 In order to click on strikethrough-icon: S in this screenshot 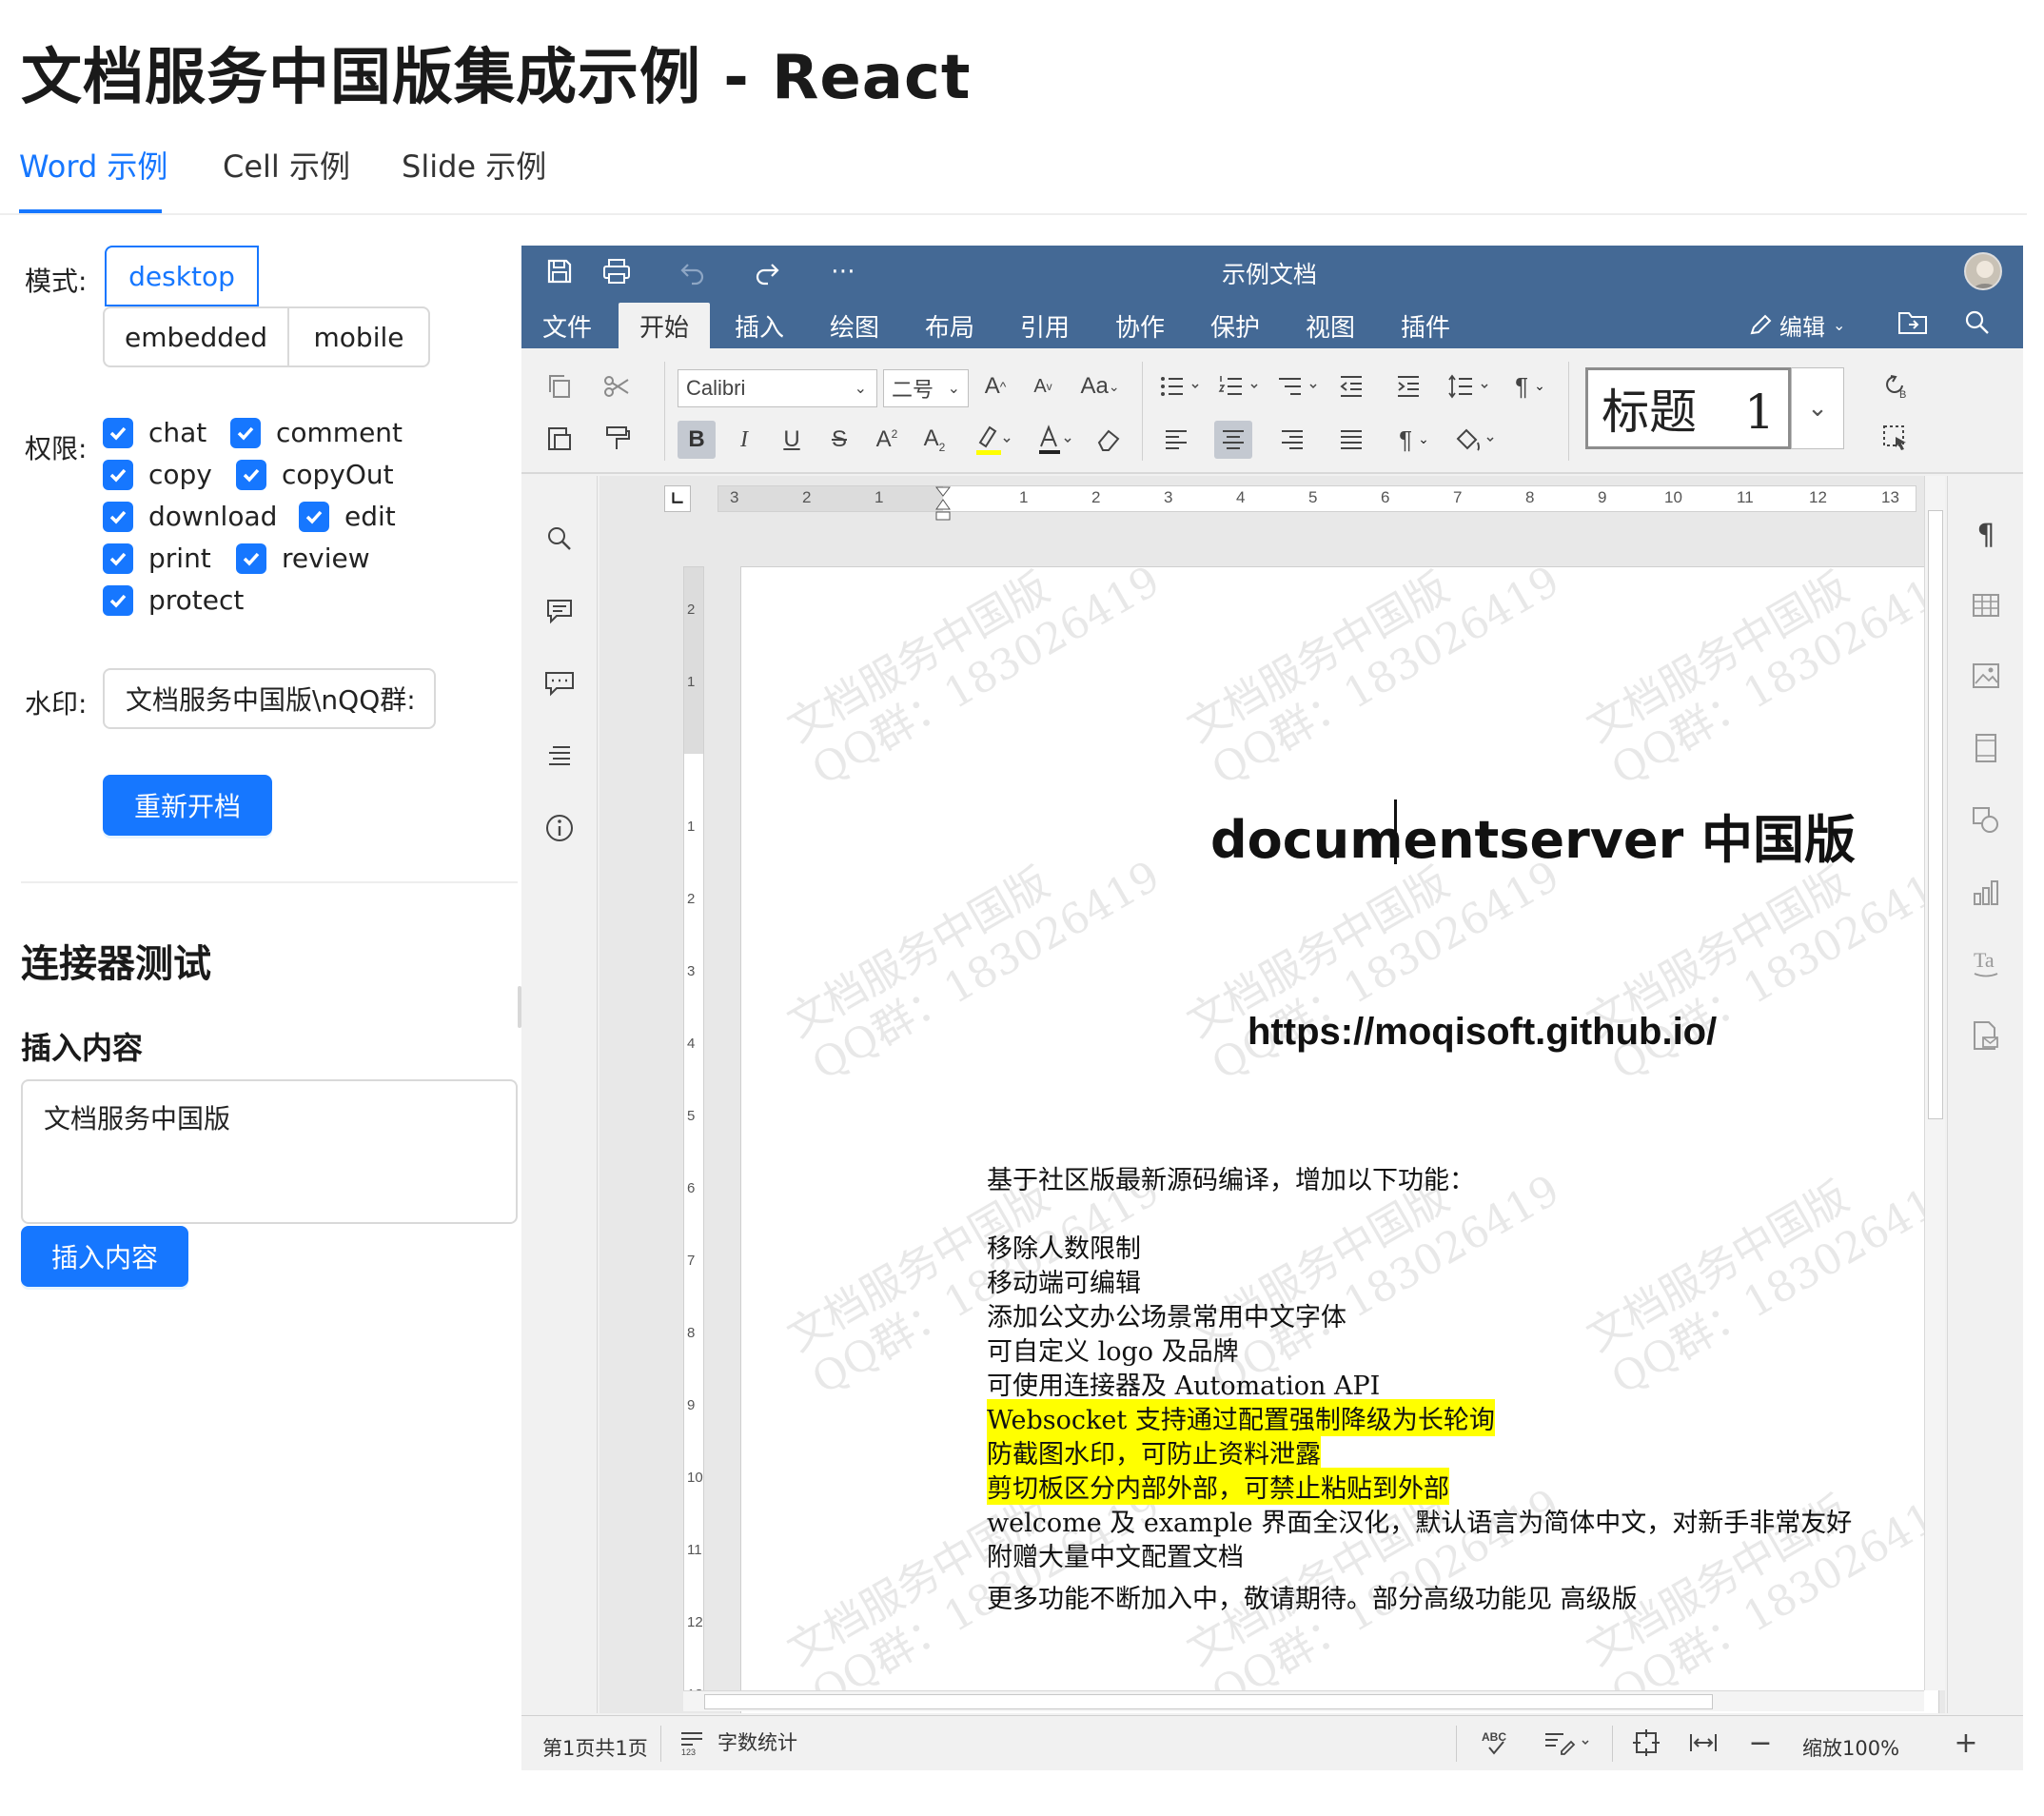, I will do `click(839, 440)`.